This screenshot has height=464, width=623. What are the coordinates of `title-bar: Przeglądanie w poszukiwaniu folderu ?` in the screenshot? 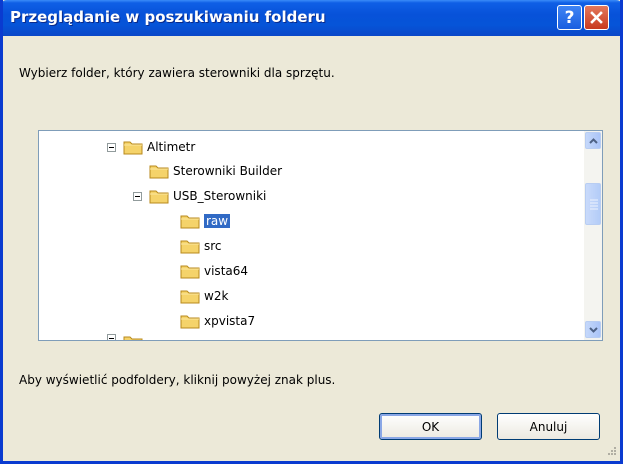 It's located at (311, 18).